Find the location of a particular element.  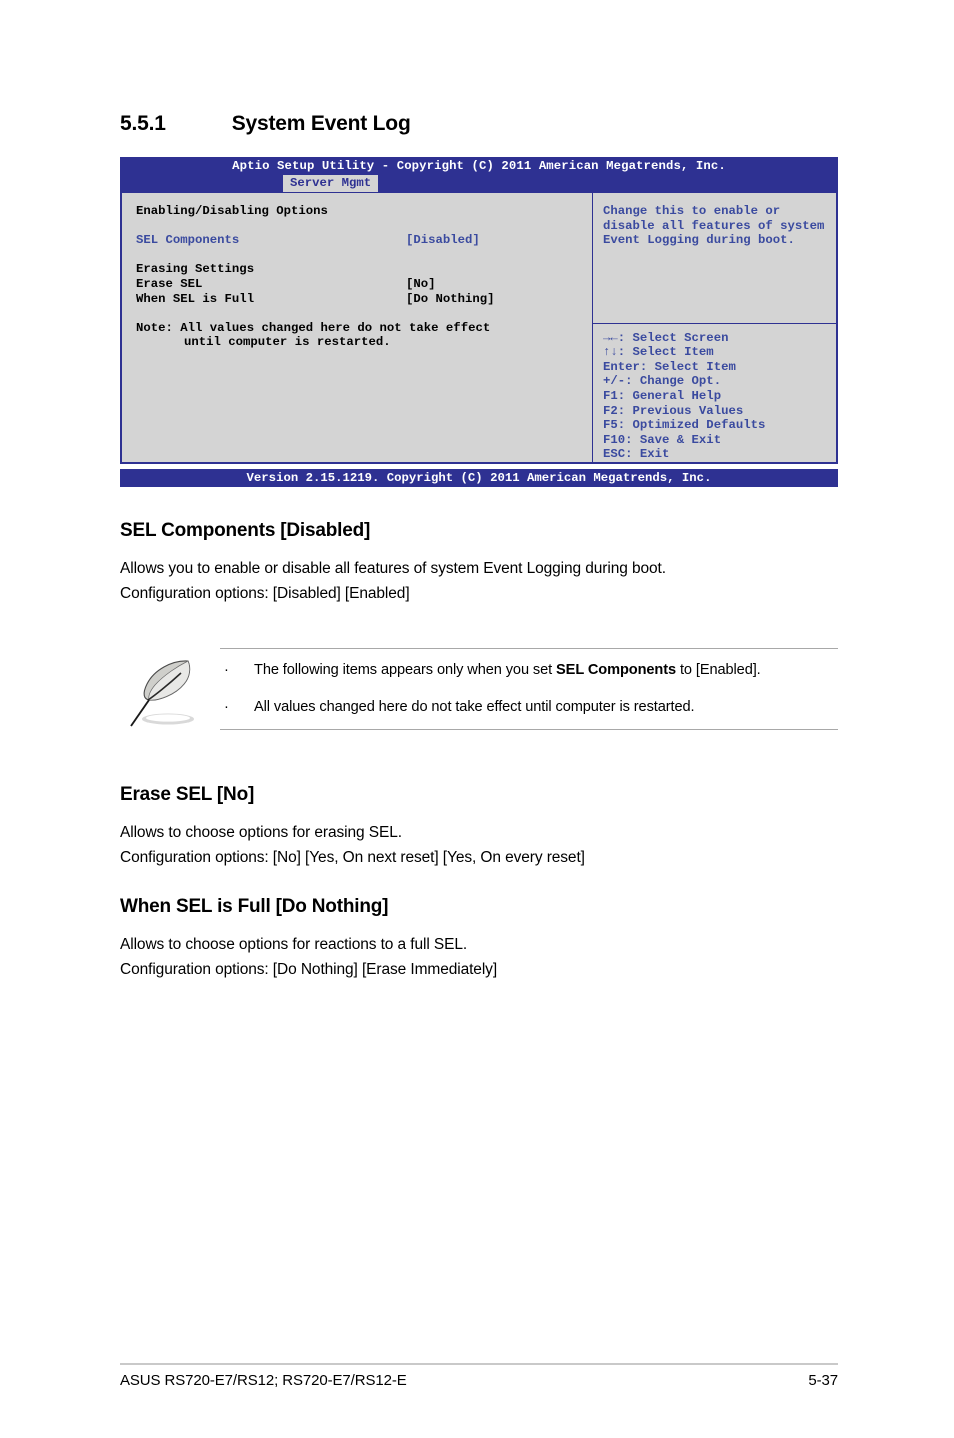

key-legend-item: →←: Select Screen is located at coordinates (666, 337).